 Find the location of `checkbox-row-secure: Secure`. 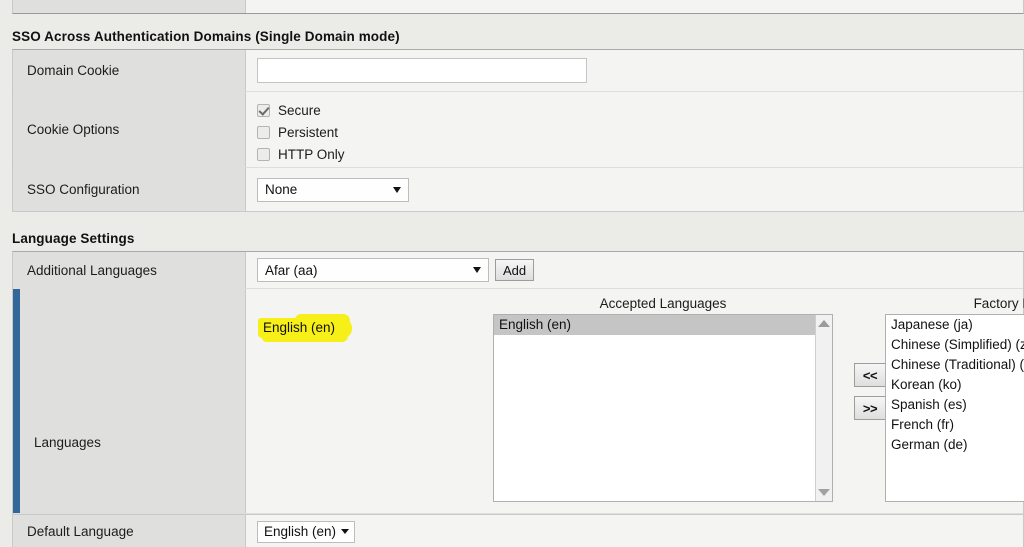

checkbox-row-secure: Secure is located at coordinates (289, 110).